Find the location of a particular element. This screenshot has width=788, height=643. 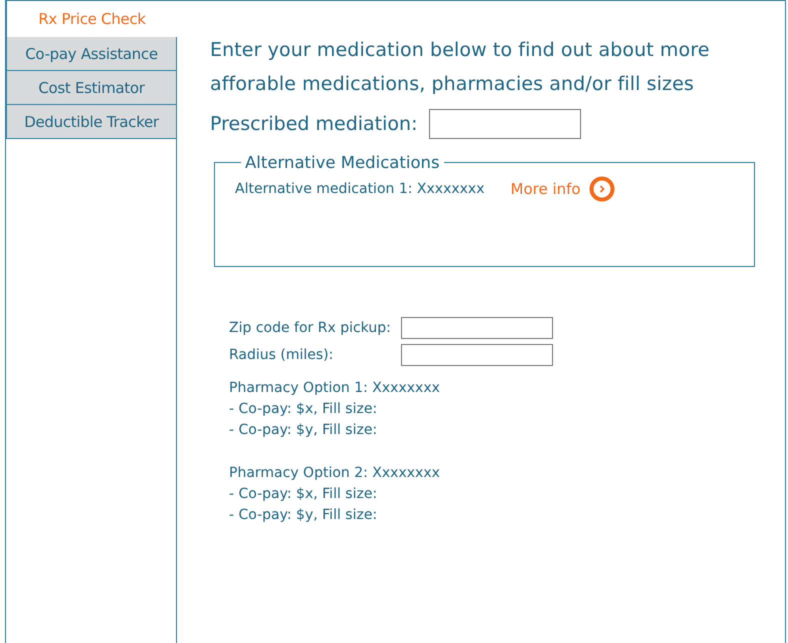

field-label: Radius (miles): is located at coordinates (281, 355).